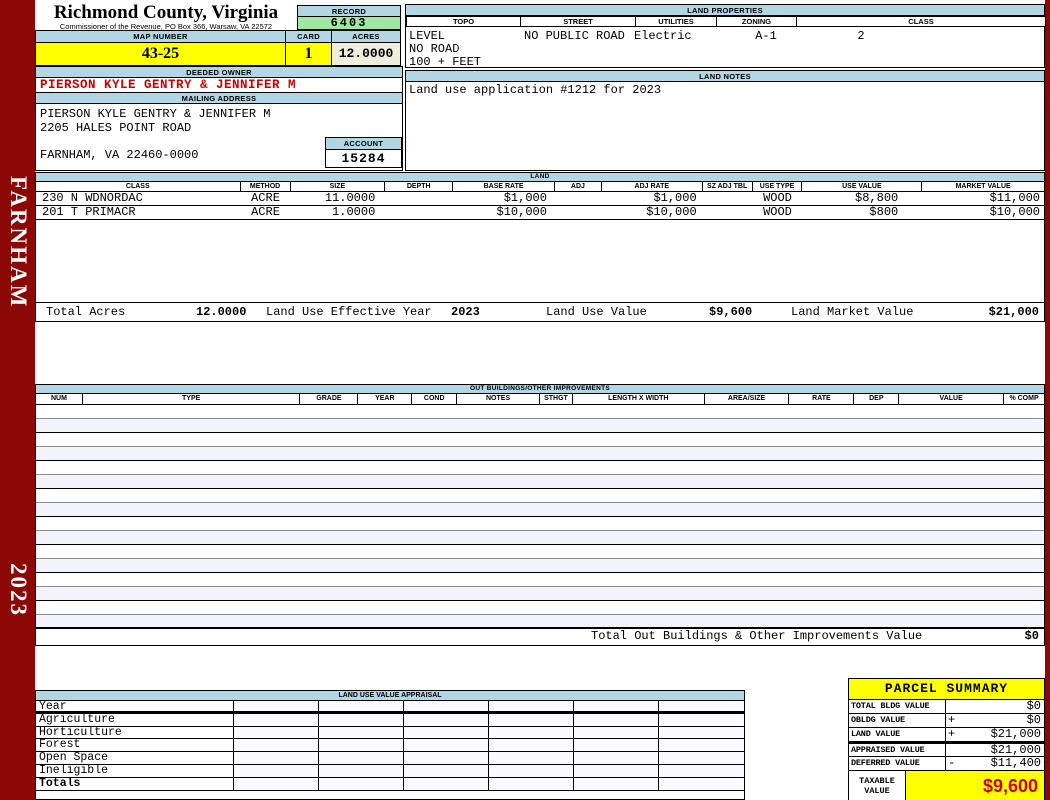 This screenshot has width=1050, height=800. What do you see at coordinates (435, 399) in the screenshot?
I see `ob-header-cond: COND` at bounding box center [435, 399].